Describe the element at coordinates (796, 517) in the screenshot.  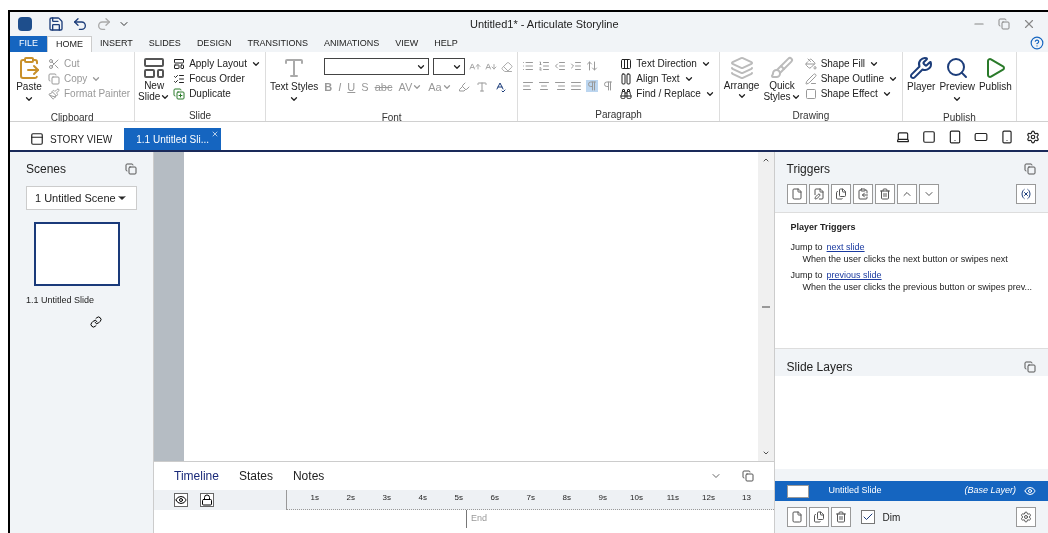
I see `new-icon` at that location.